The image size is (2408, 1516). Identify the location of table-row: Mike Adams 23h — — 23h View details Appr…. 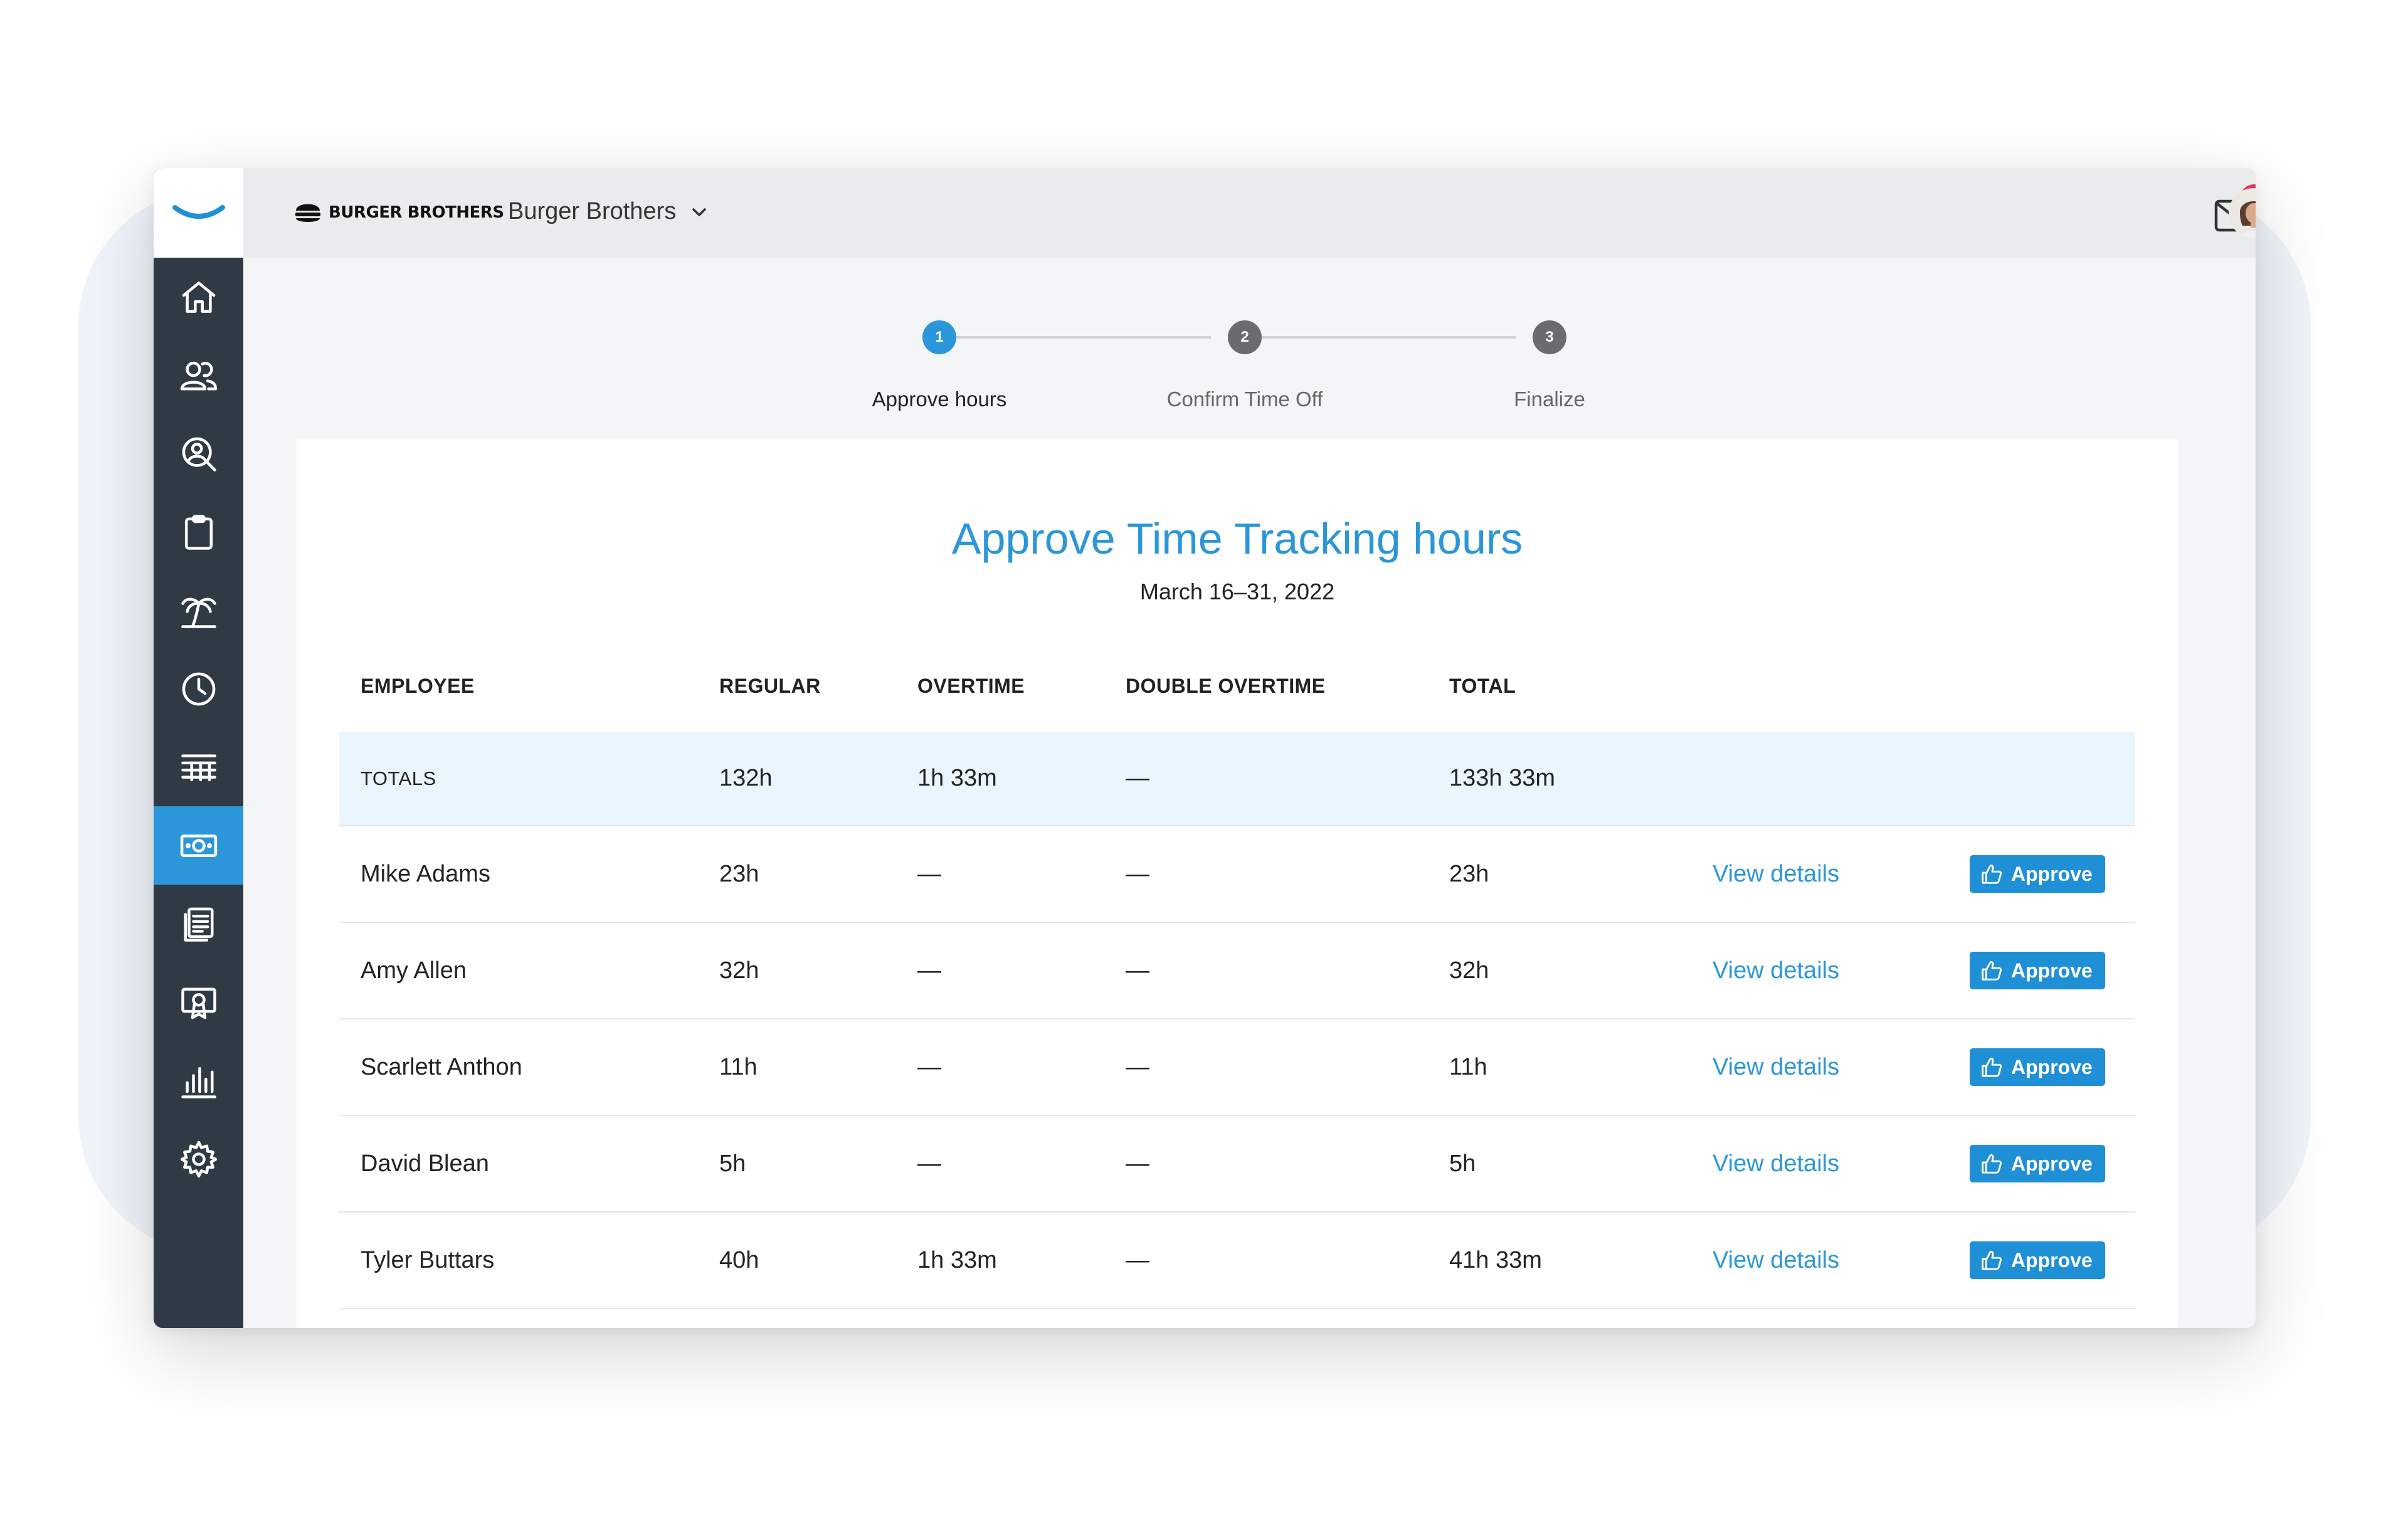
(1237, 875).